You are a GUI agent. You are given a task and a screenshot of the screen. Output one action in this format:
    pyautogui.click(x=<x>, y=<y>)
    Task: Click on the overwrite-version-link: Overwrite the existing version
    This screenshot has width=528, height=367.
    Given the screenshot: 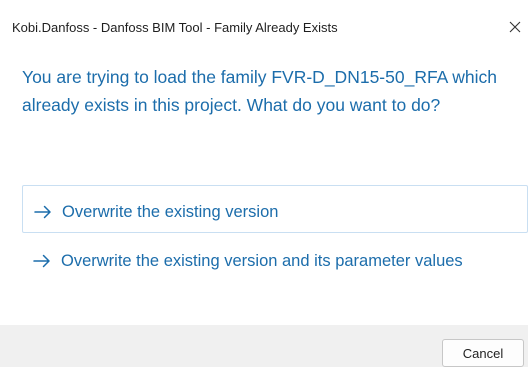 What is the action you would take?
    pyautogui.click(x=275, y=209)
    